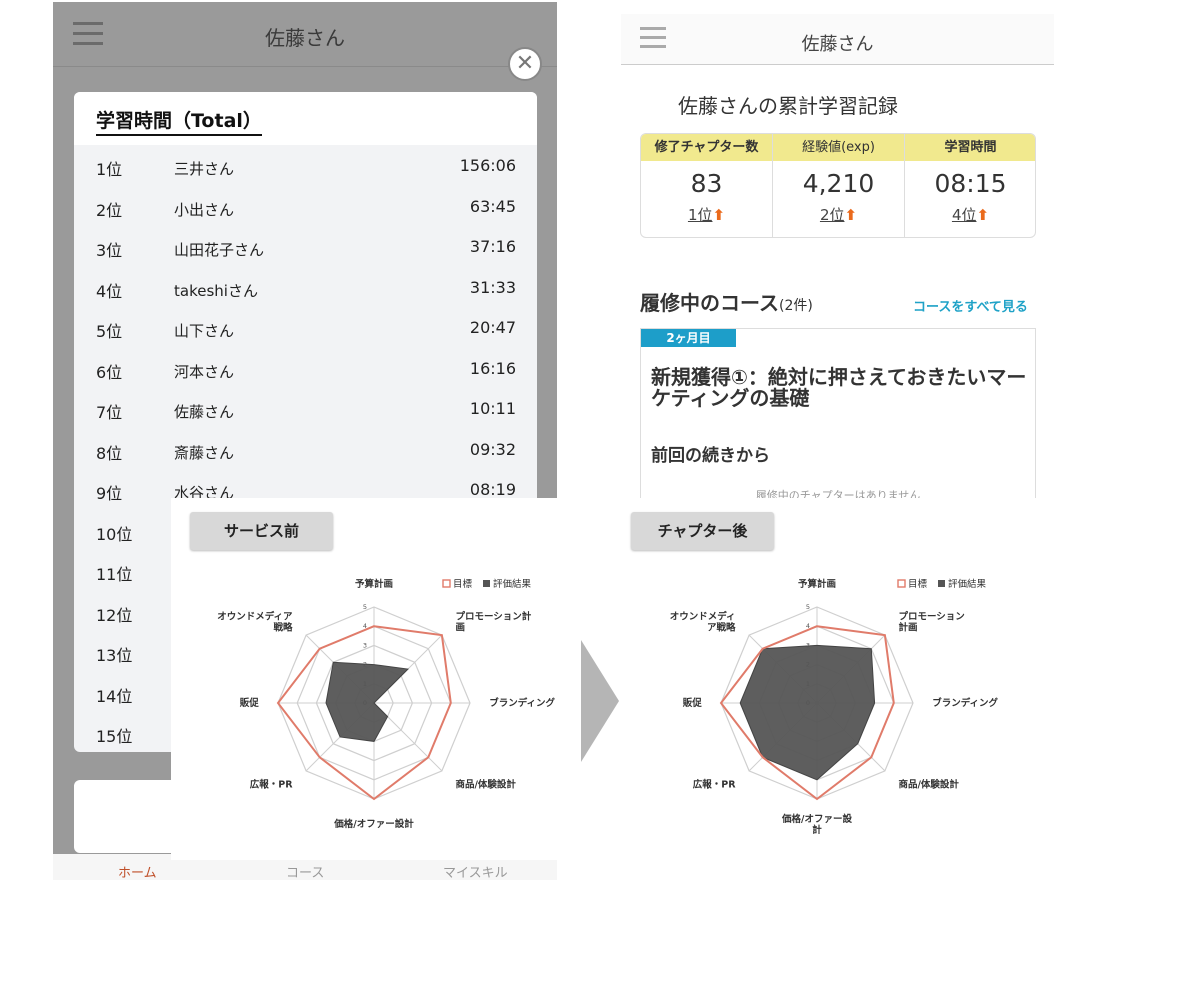 The height and width of the screenshot is (1000, 1200). I want to click on radar-scale-tick: 1, so click(808, 684).